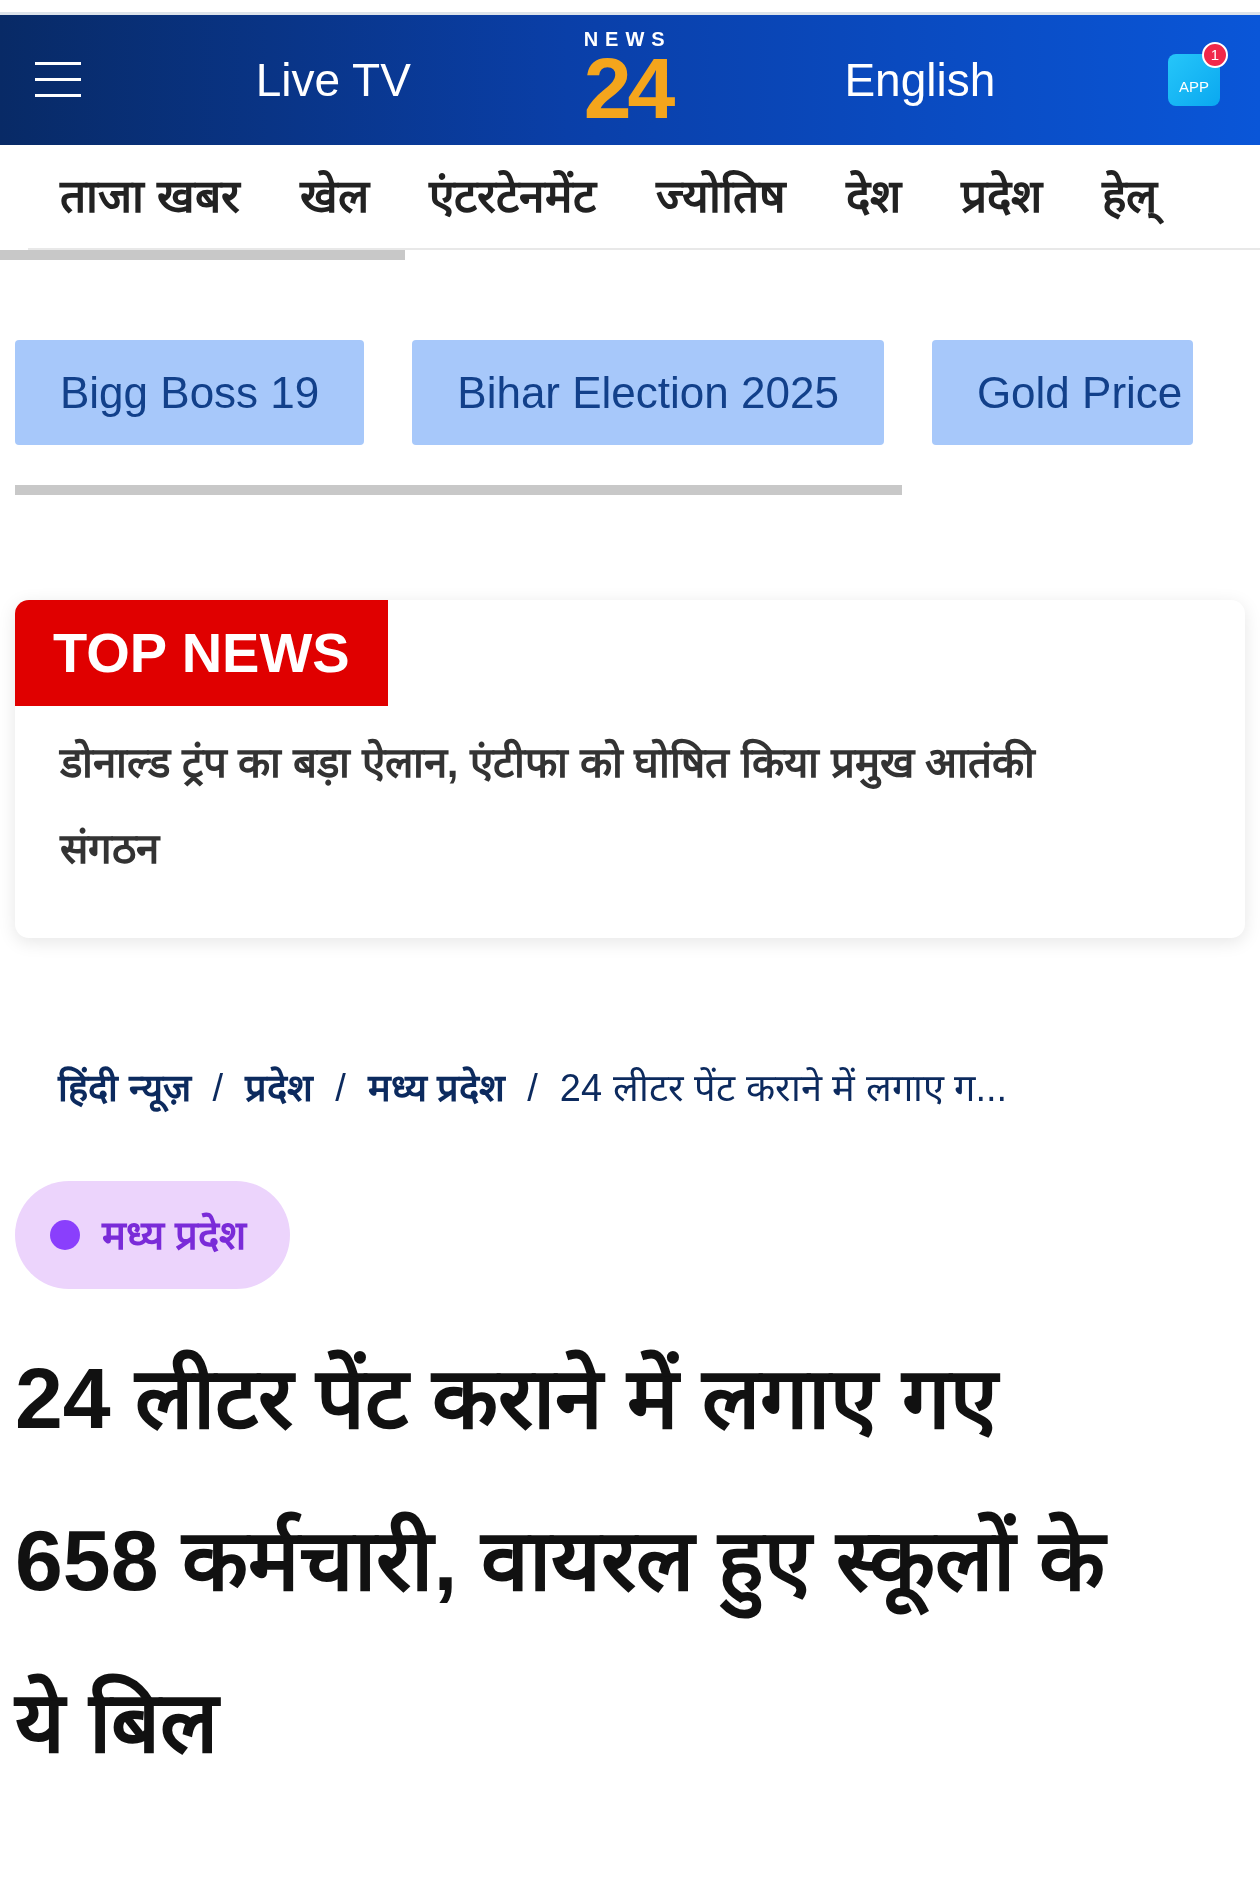 The height and width of the screenshot is (1880, 1260). Describe the element at coordinates (720, 196) in the screenshot. I see `nav-tab: ज्योतिष` at that location.